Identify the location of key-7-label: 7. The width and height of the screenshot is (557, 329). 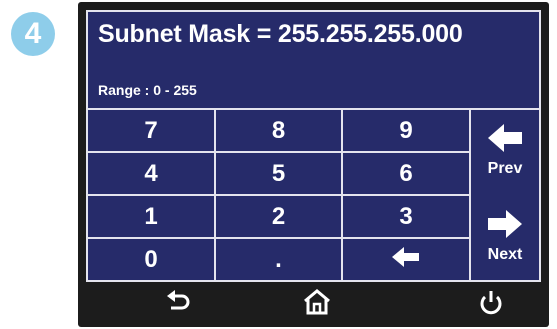
(151, 130).